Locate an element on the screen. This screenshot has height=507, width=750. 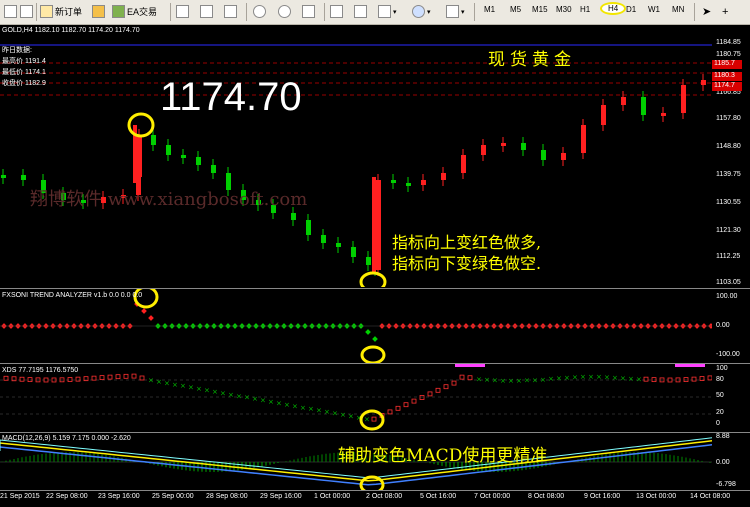
templates-icon is located at coordinates (452, 11).